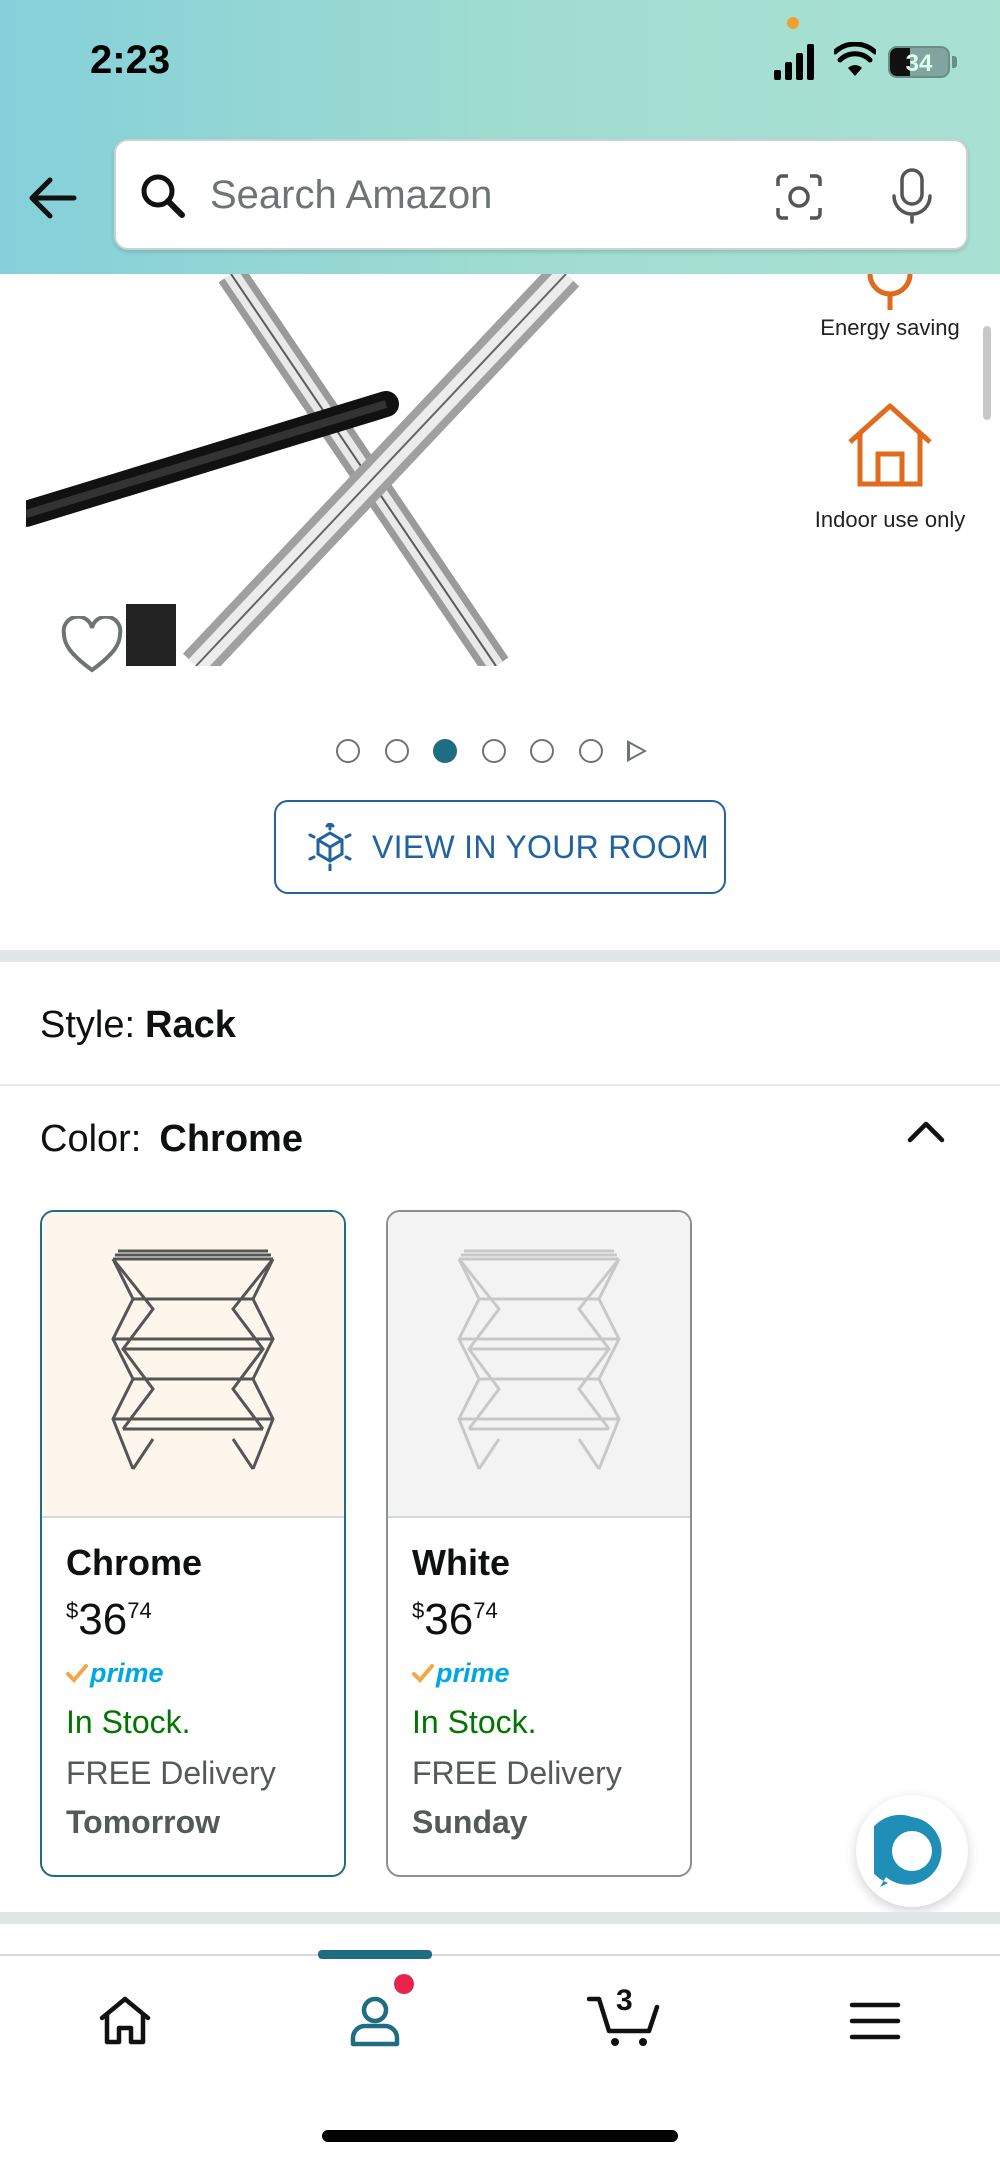 The height and width of the screenshot is (2164, 1000). I want to click on nav-menu, so click(875, 2021).